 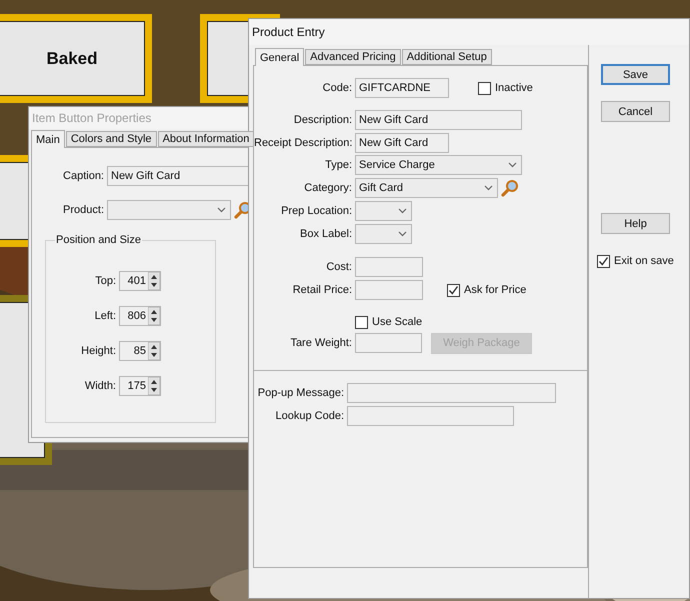 I want to click on field-label: Cost:, so click(x=338, y=267).